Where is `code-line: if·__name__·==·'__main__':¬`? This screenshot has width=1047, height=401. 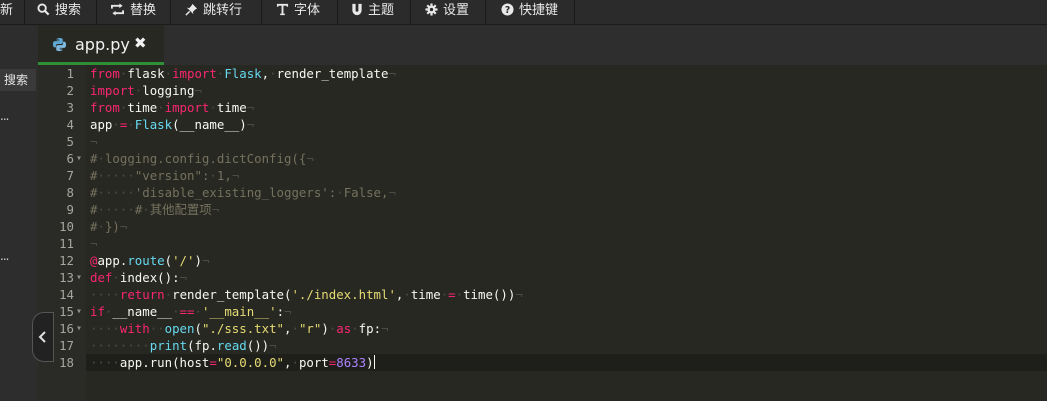
code-line: if·__name__·==·'__main__':¬ is located at coordinates (191, 311).